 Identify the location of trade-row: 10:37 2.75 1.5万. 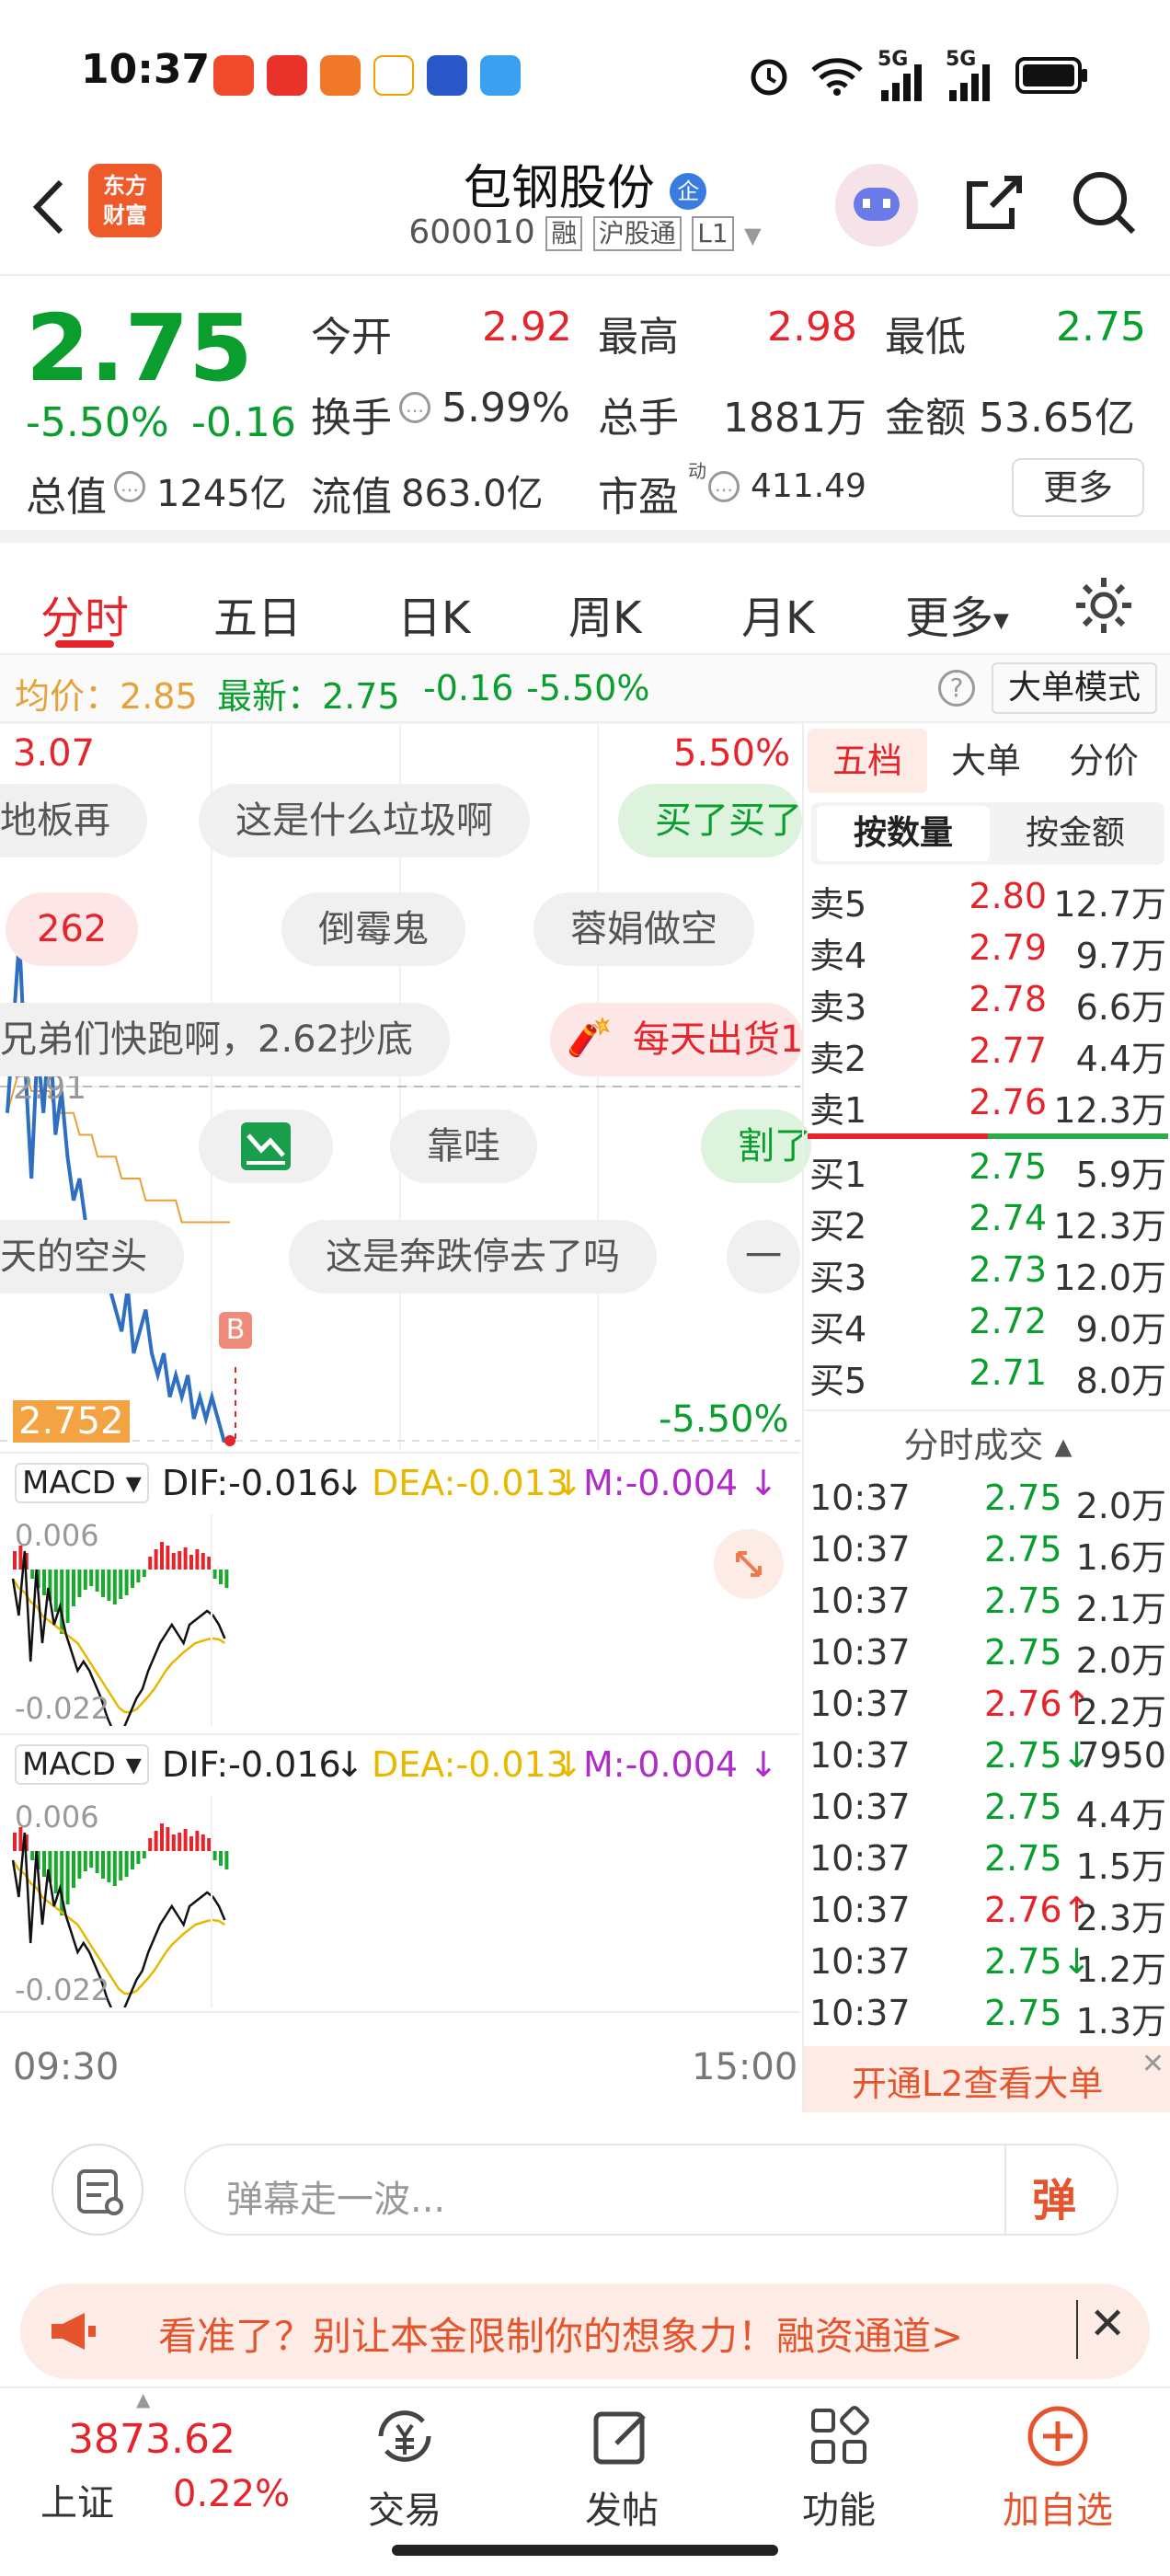
(987, 1864).